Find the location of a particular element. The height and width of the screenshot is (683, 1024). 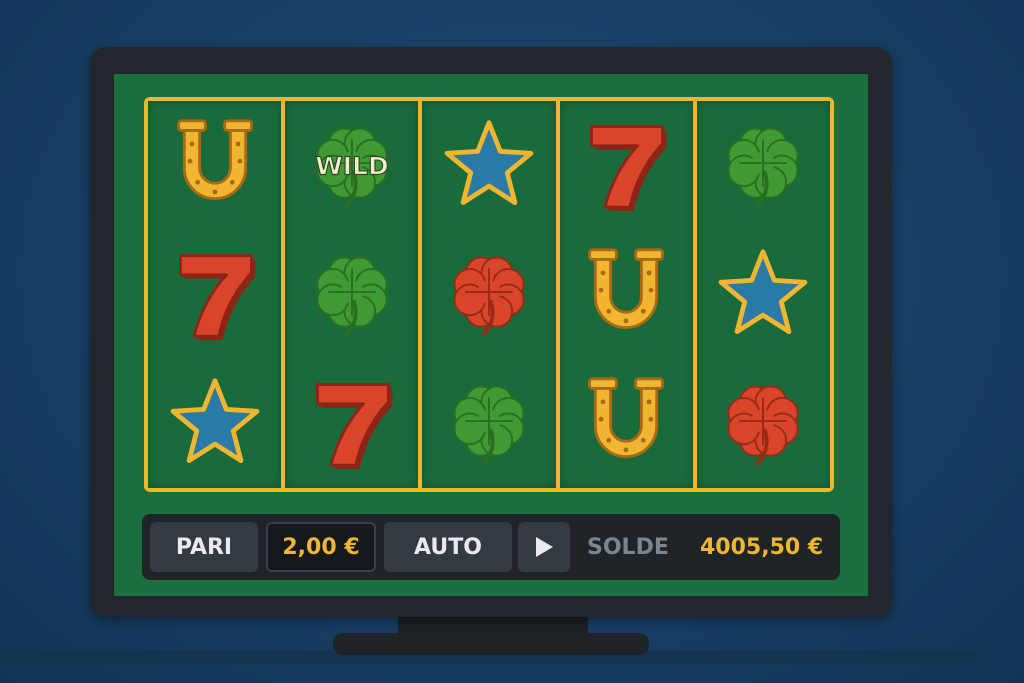

reel-symbol: WILD is located at coordinates (351, 165).